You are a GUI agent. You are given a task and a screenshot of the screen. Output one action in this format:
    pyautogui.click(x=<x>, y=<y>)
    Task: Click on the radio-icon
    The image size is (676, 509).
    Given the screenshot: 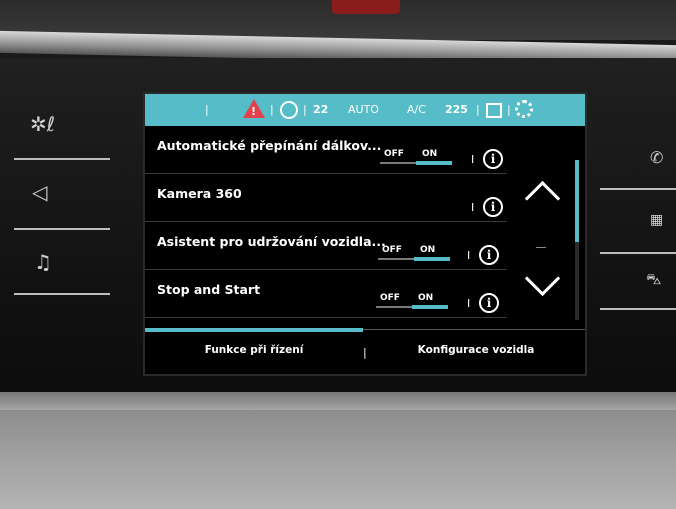 What is the action you would take?
    pyautogui.click(x=289, y=110)
    